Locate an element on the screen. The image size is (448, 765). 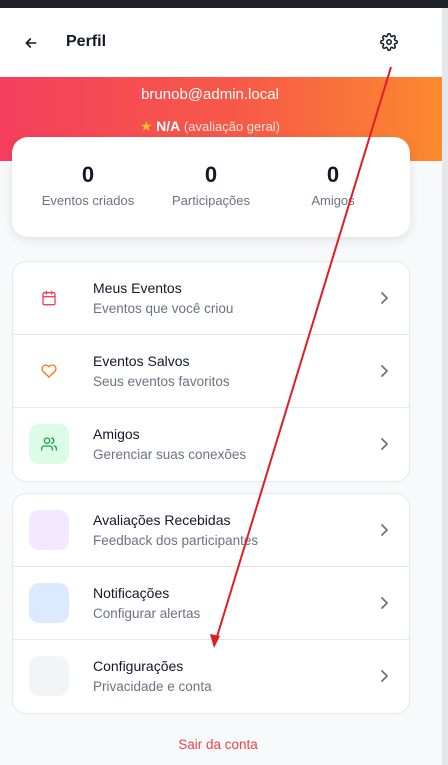
logout-link: Sair da conta is located at coordinates (218, 744).